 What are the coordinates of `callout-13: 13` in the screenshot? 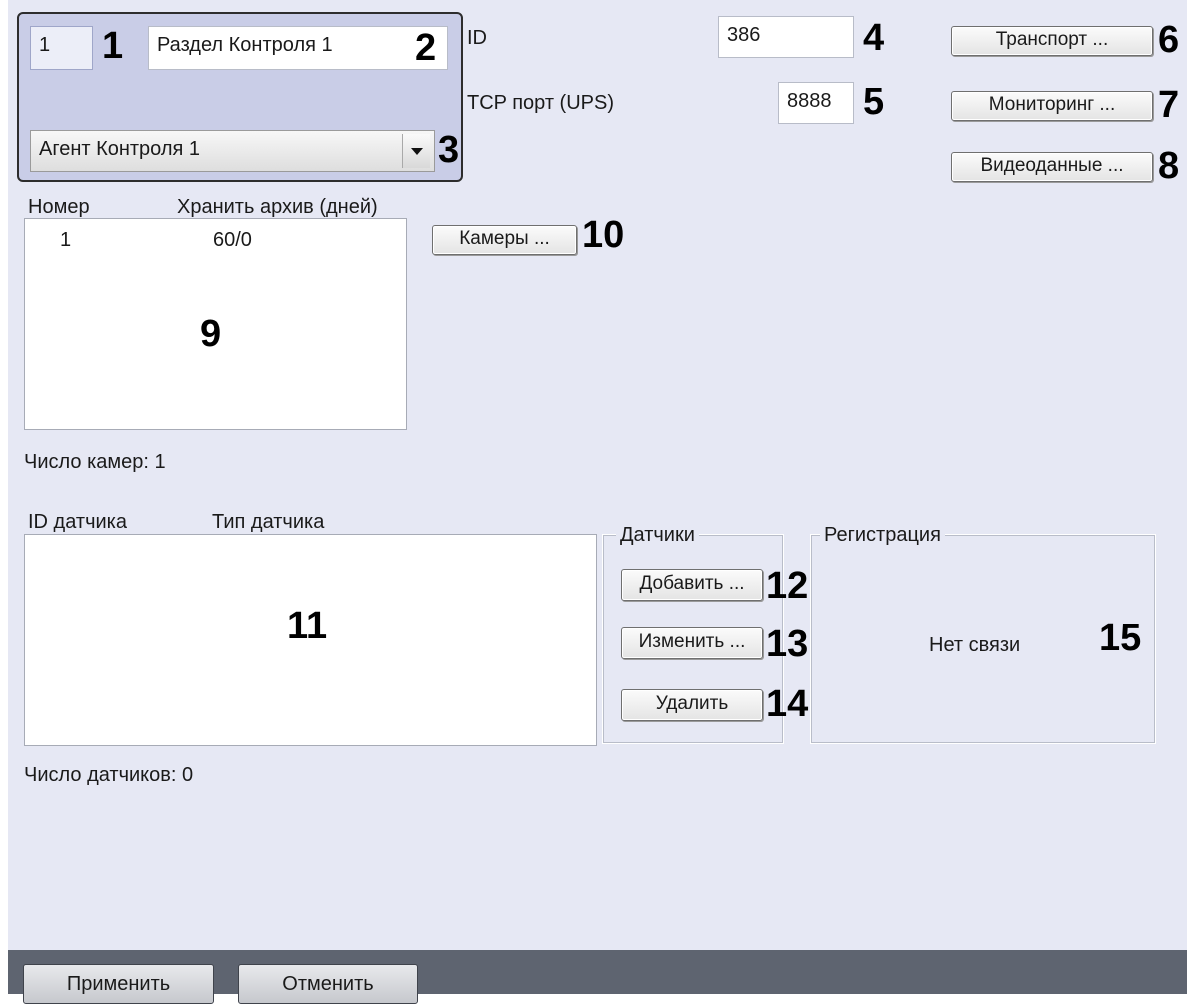 It's located at (787, 644).